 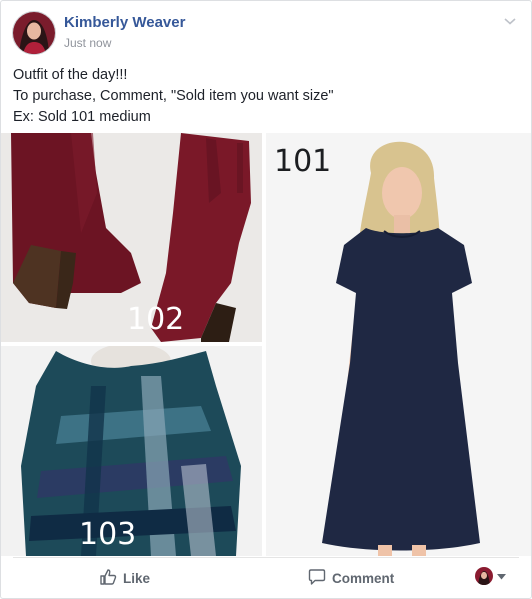 What do you see at coordinates (303, 161) in the screenshot?
I see `photo-number-label: 101` at bounding box center [303, 161].